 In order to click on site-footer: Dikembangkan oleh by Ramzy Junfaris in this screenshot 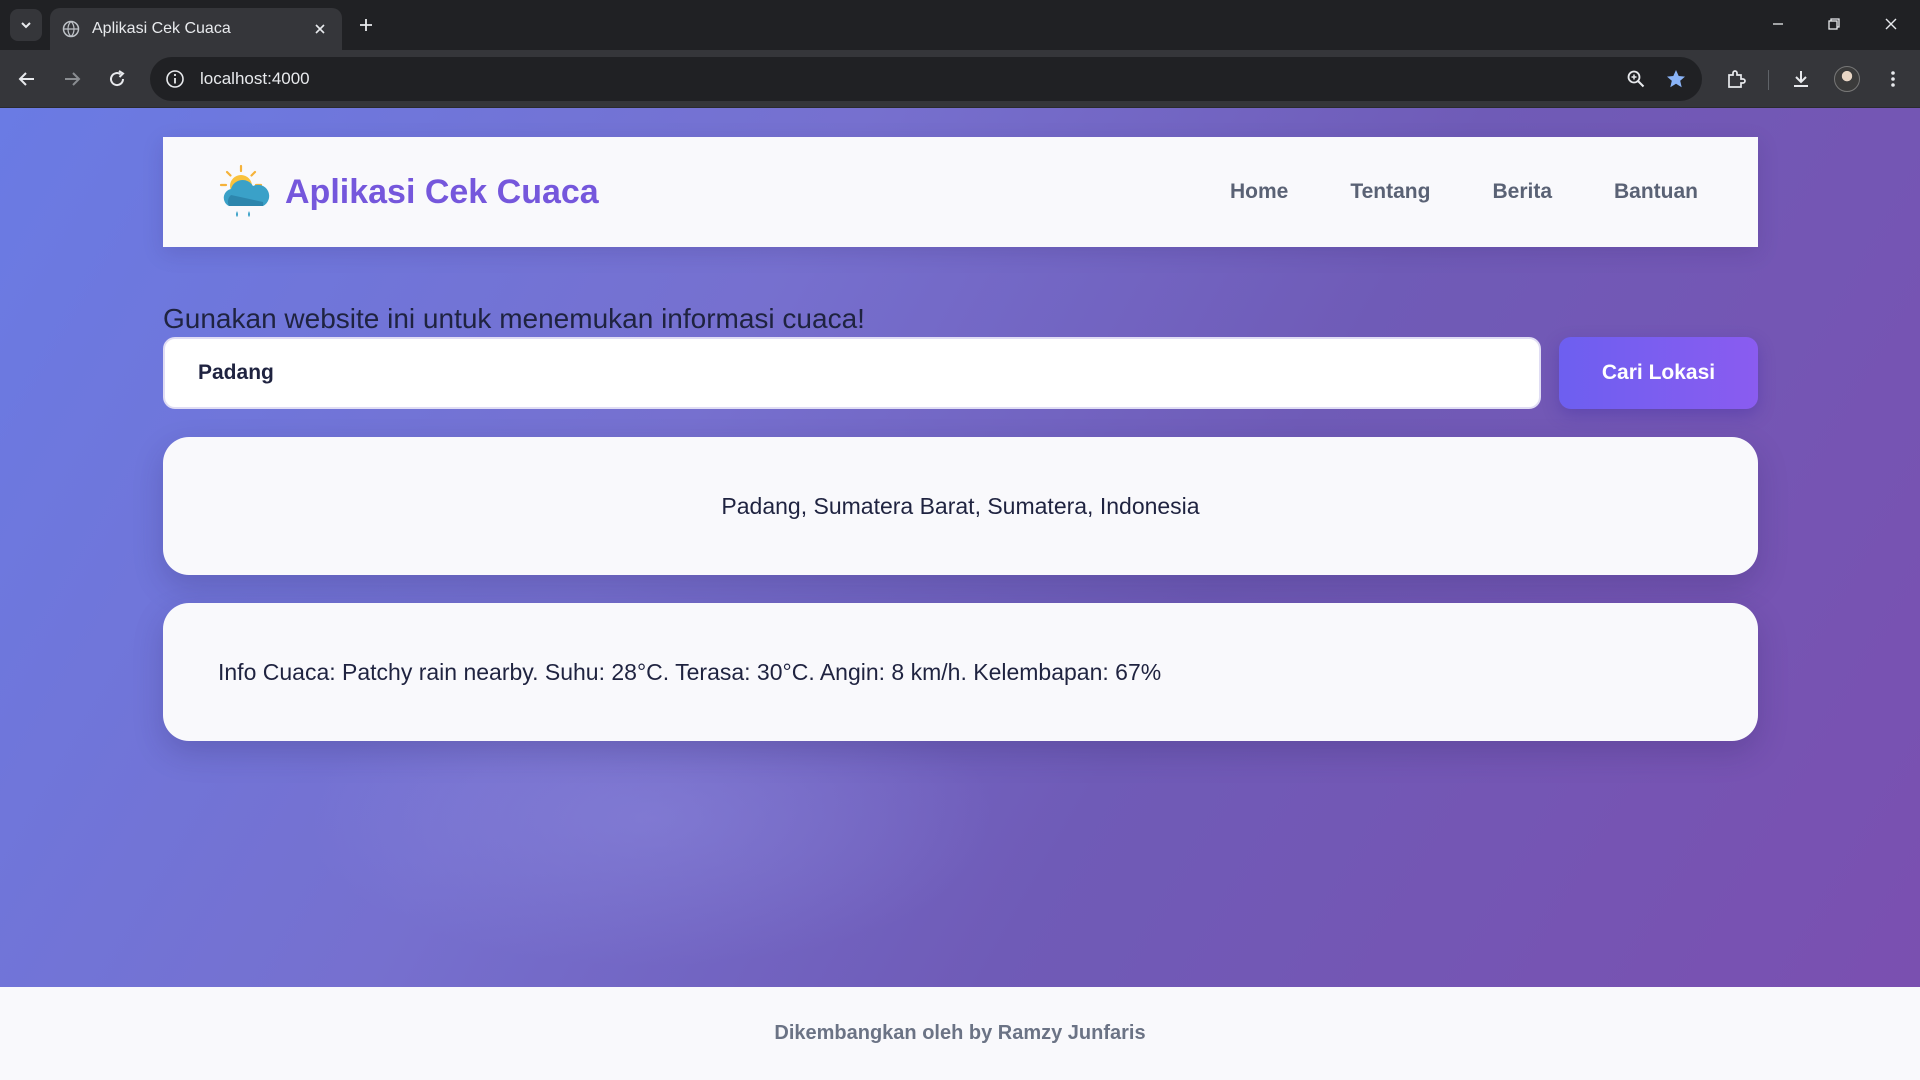, I will do `click(960, 1033)`.